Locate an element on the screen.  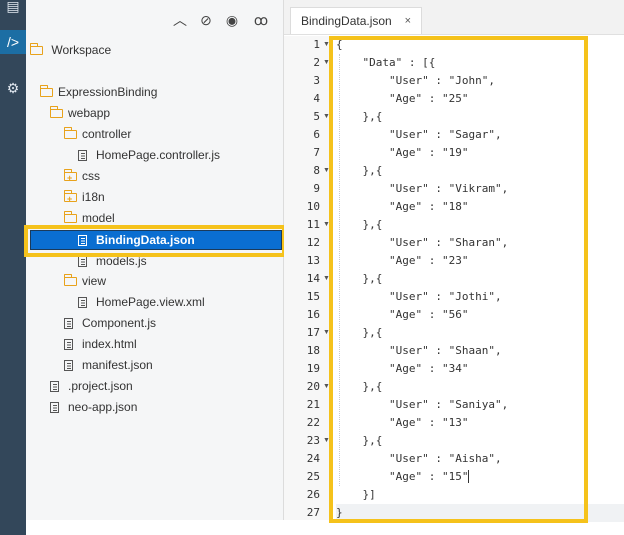
line-number: 15 is located at coordinates (313, 296).